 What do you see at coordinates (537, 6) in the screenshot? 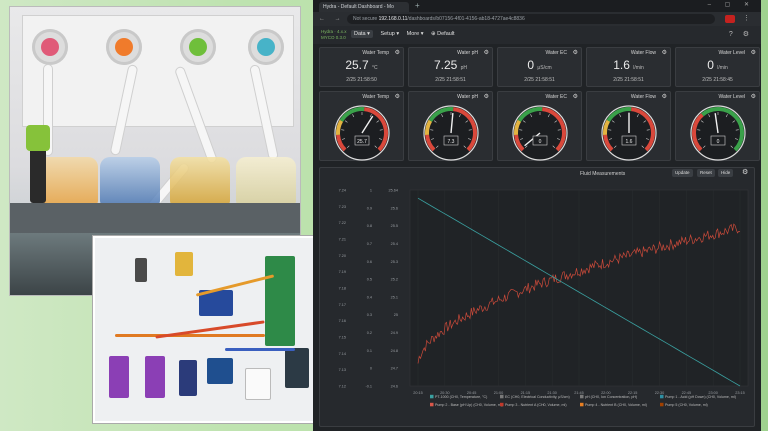
I see `browser-tab-bar: Hydra - Default Dashboard - Mo + – ▢ ✕` at bounding box center [537, 6].